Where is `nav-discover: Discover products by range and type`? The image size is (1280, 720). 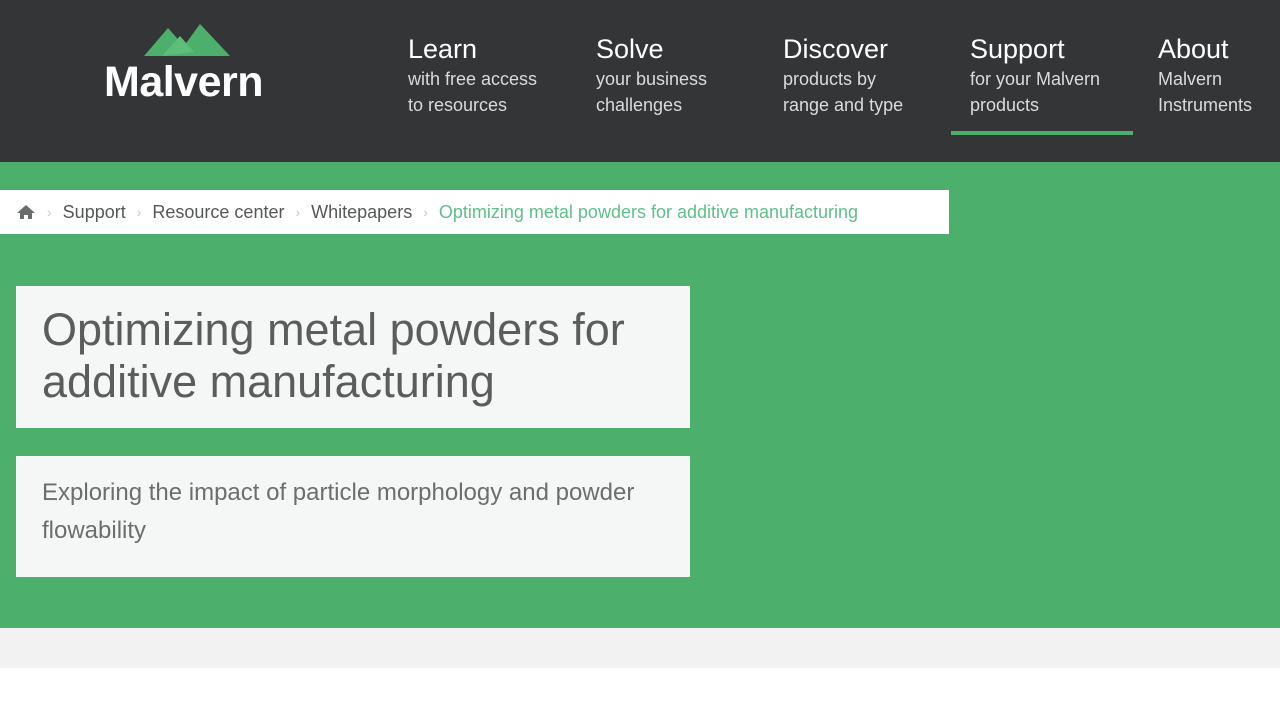
nav-discover: Discover products by range and type is located at coordinates (848, 75).